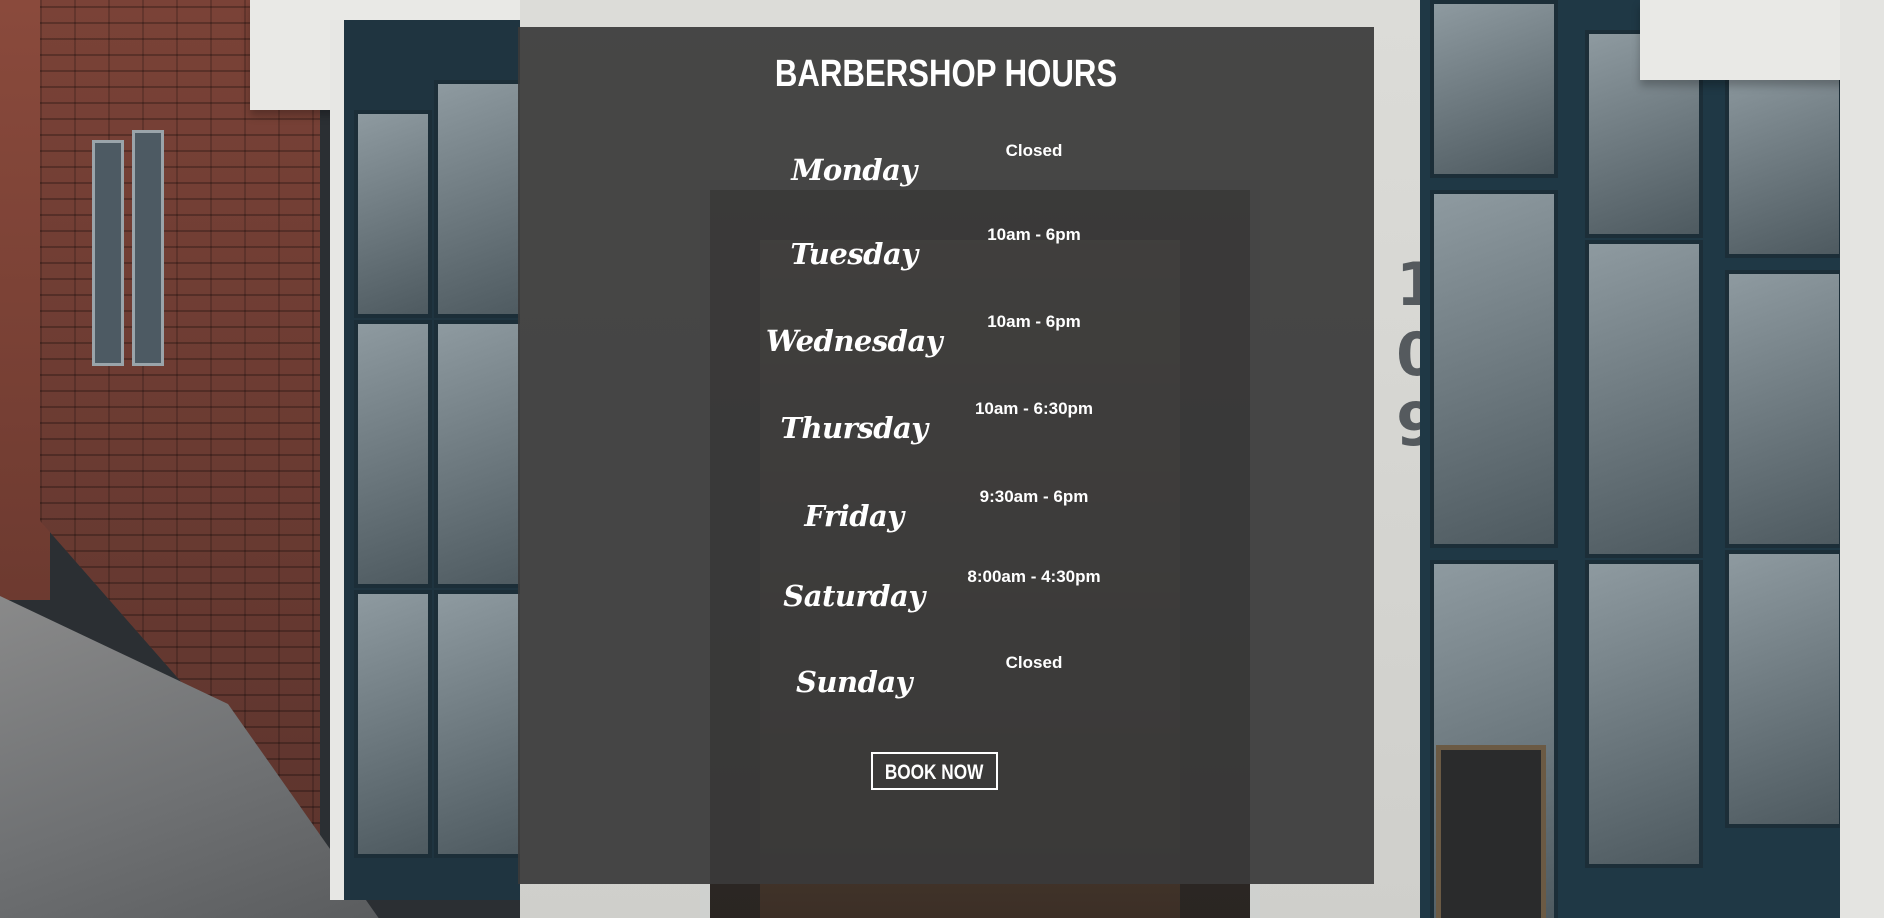 Image resolution: width=1884 pixels, height=918 pixels. I want to click on side-wall-right, so click(1862, 459).